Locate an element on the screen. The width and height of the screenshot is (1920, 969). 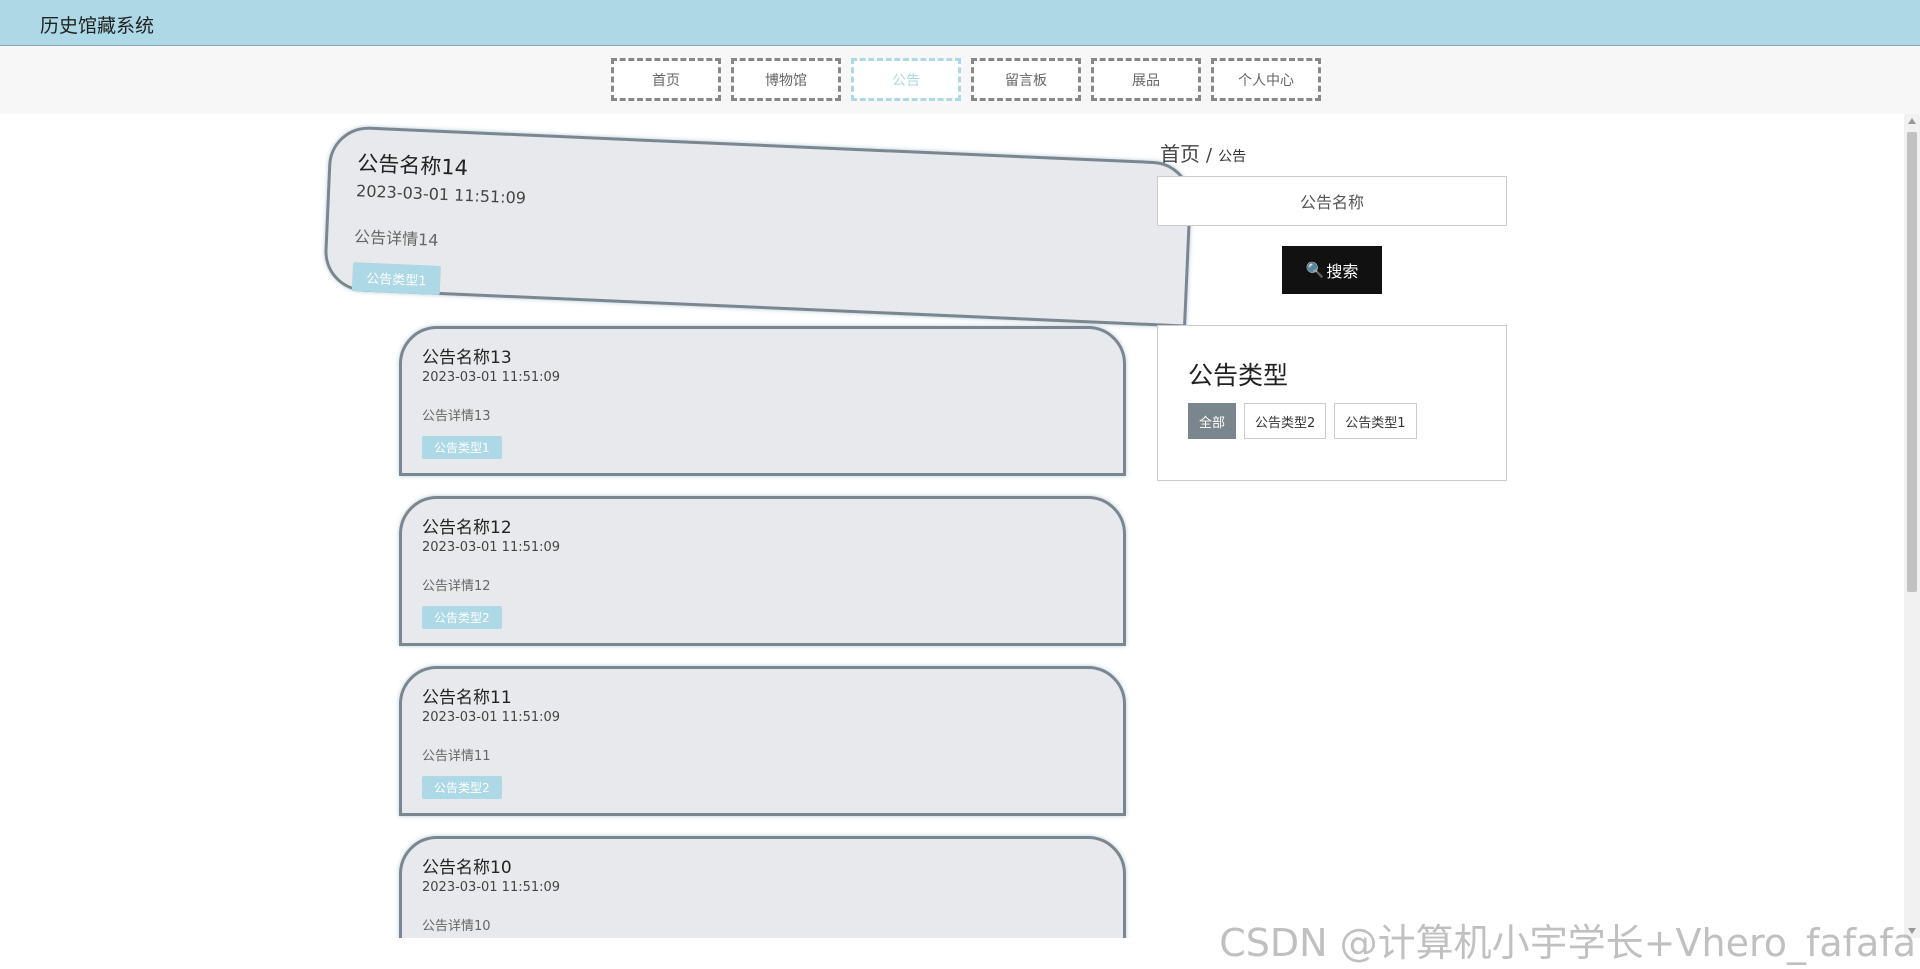
notice-card-featured: 公告名称14 2023-03-01 11:51:09 公告详情14 公告类型1 is located at coordinates (758, 226).